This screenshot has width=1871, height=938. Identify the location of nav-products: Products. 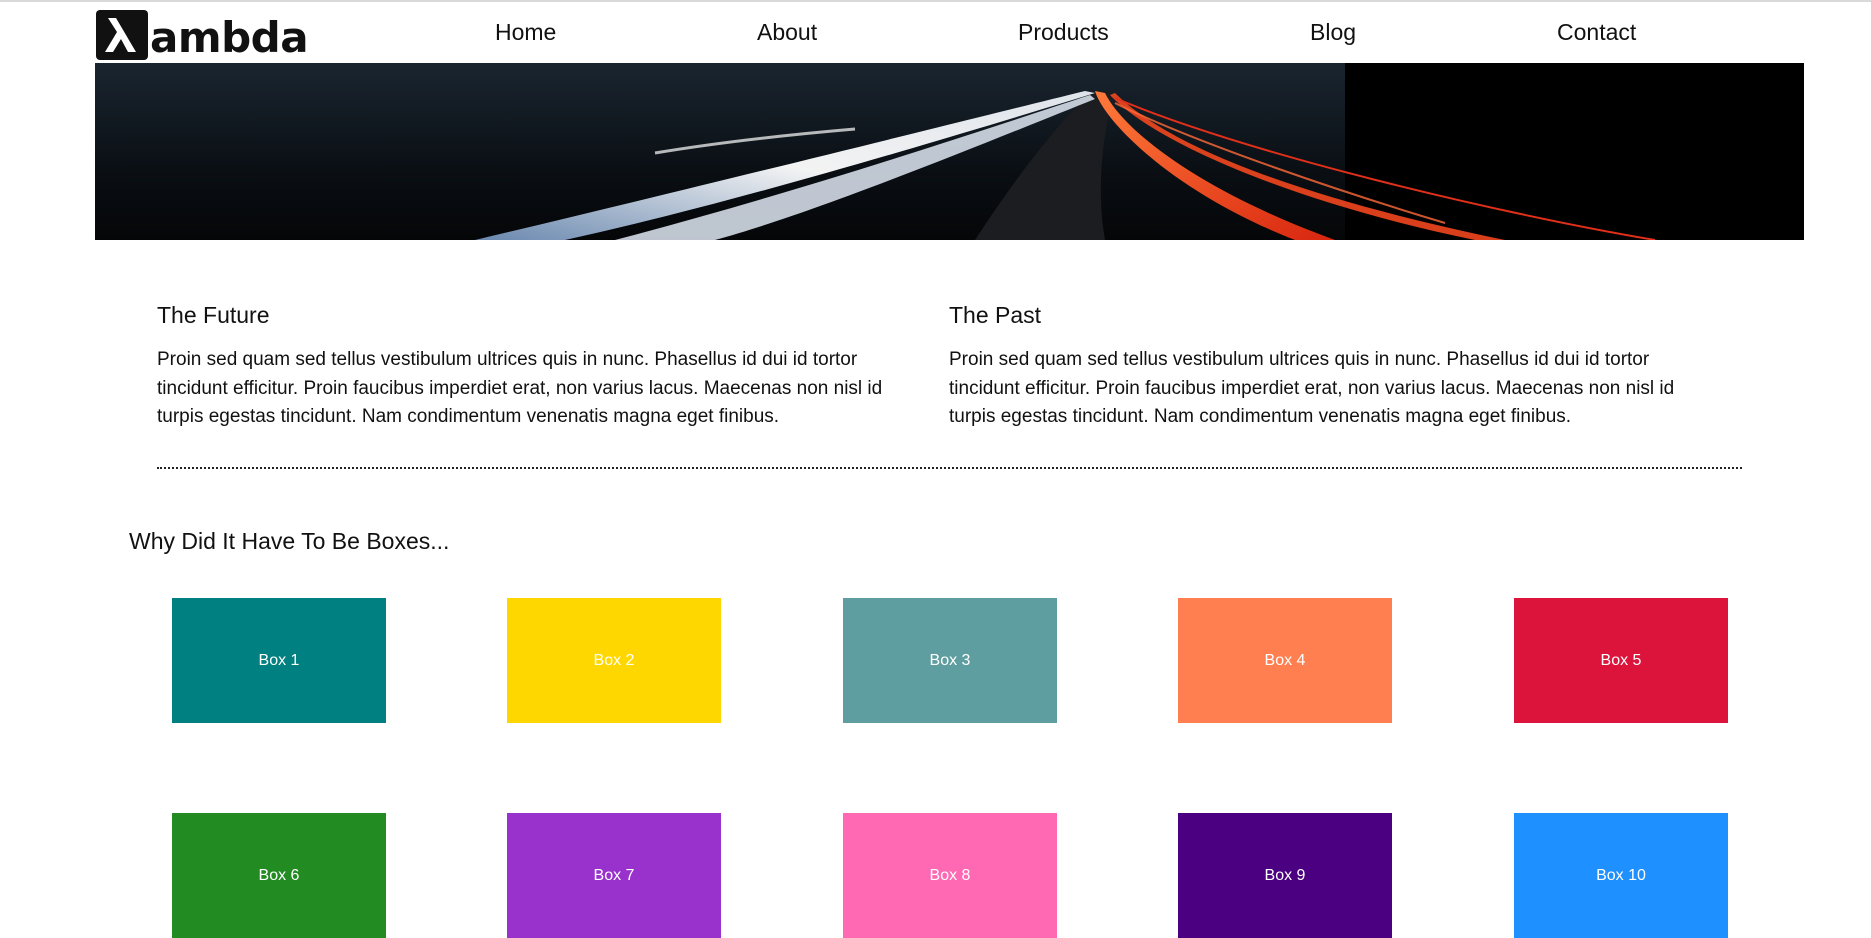
(1063, 32).